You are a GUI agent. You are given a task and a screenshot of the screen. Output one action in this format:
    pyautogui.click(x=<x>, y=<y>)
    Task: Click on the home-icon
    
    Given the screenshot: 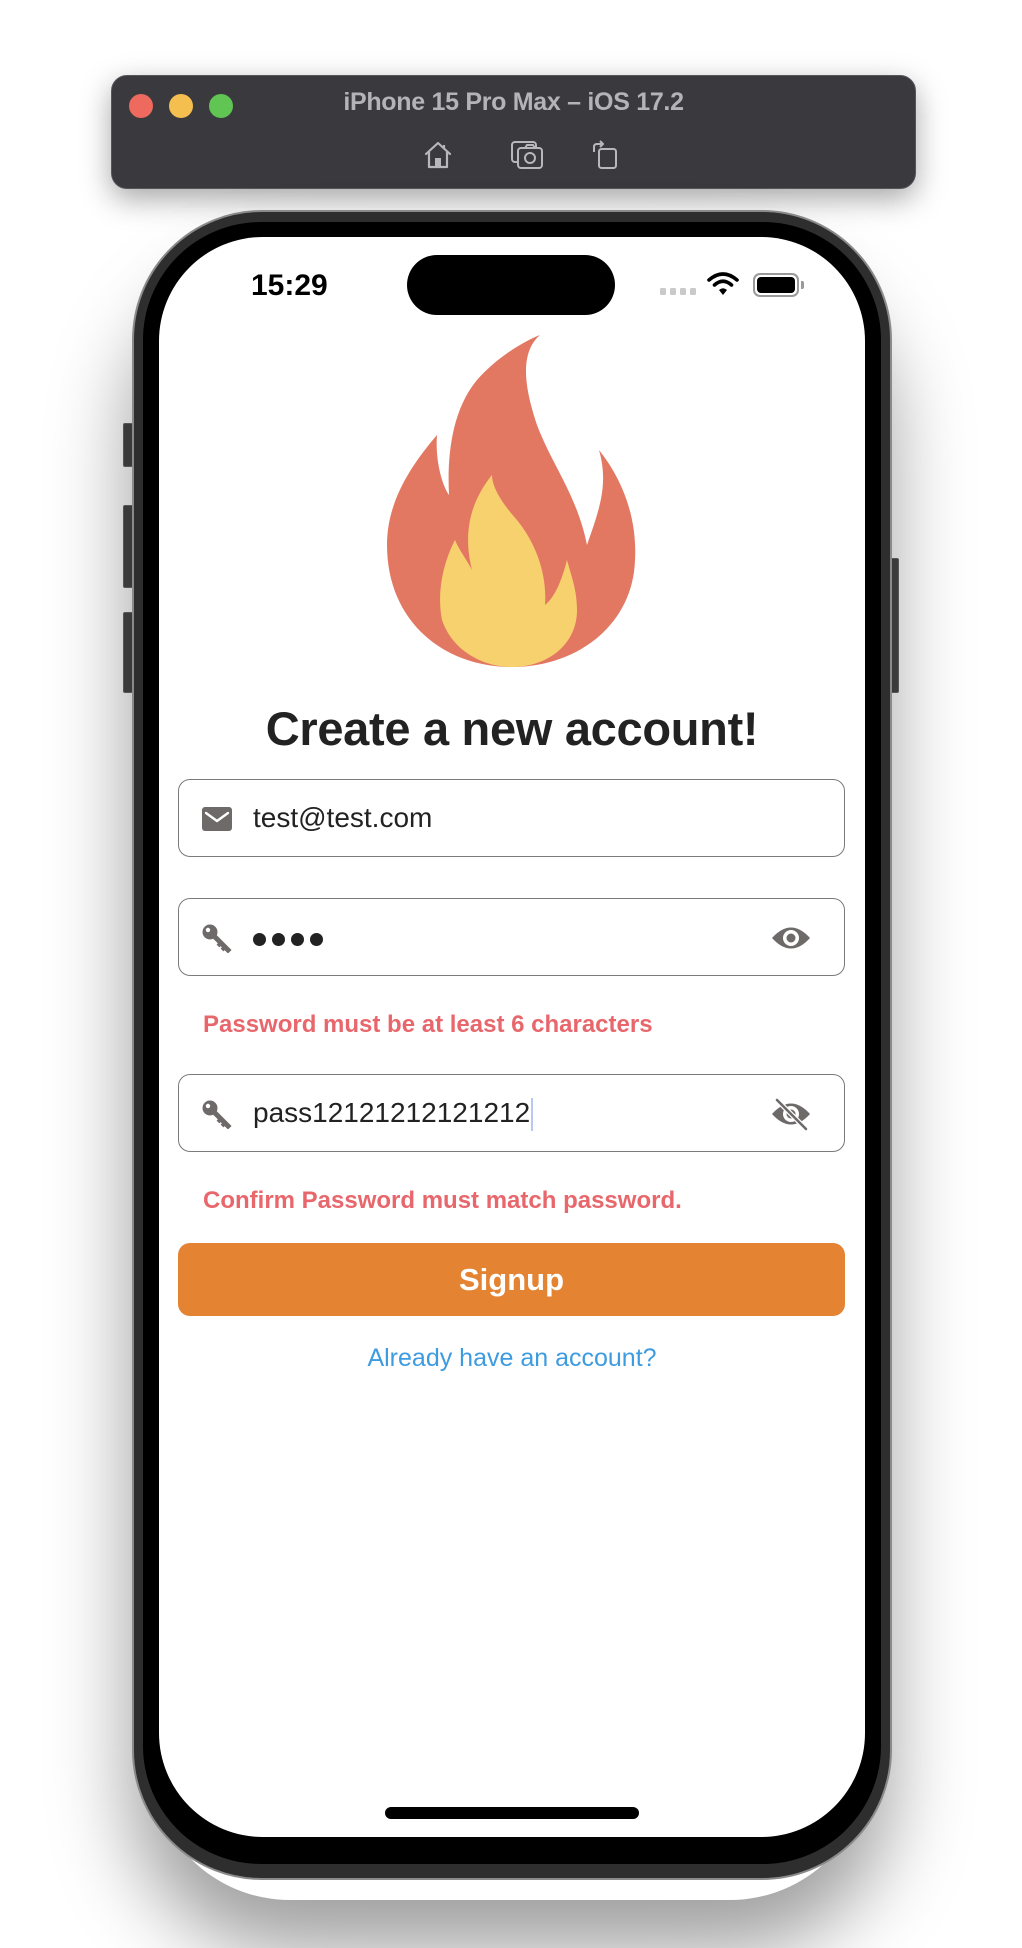 What is the action you would take?
    pyautogui.click(x=438, y=155)
    